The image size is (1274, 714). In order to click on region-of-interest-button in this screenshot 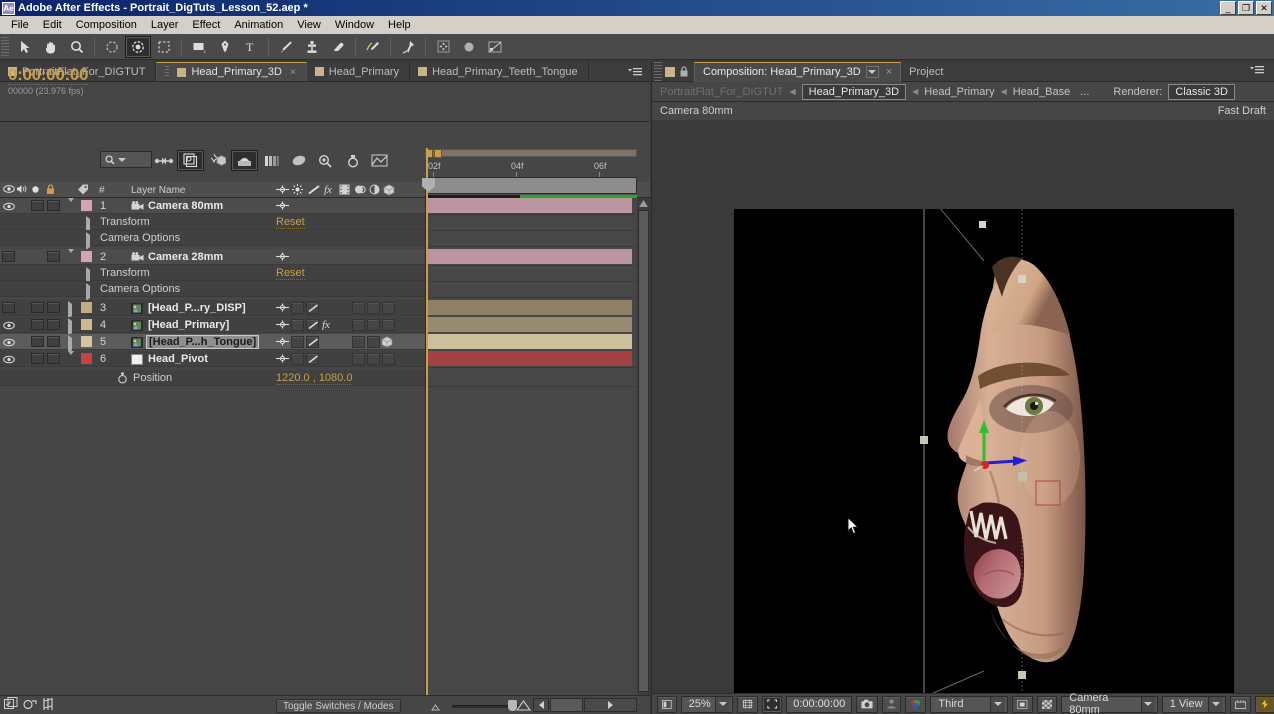, I will do `click(1022, 704)`.